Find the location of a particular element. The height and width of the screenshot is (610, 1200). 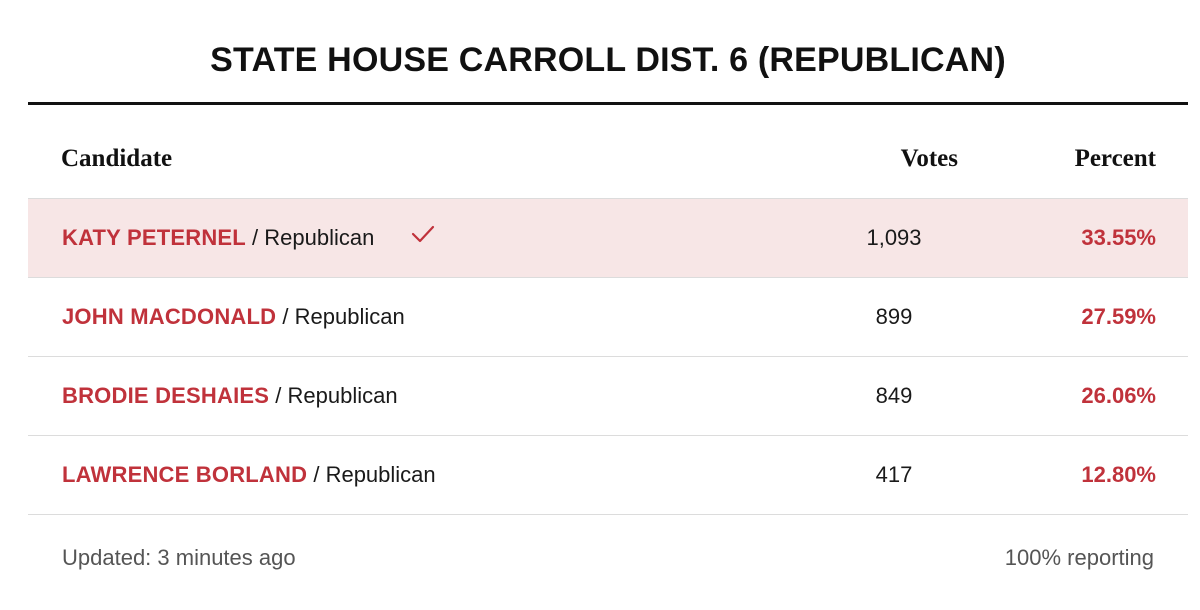

votes-cell: 417 is located at coordinates (894, 474).